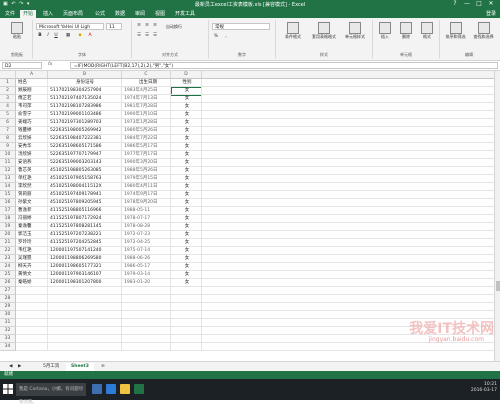  What do you see at coordinates (85, 155) in the screenshot?
I see `id-cell: 522635197707179947` at bounding box center [85, 155].